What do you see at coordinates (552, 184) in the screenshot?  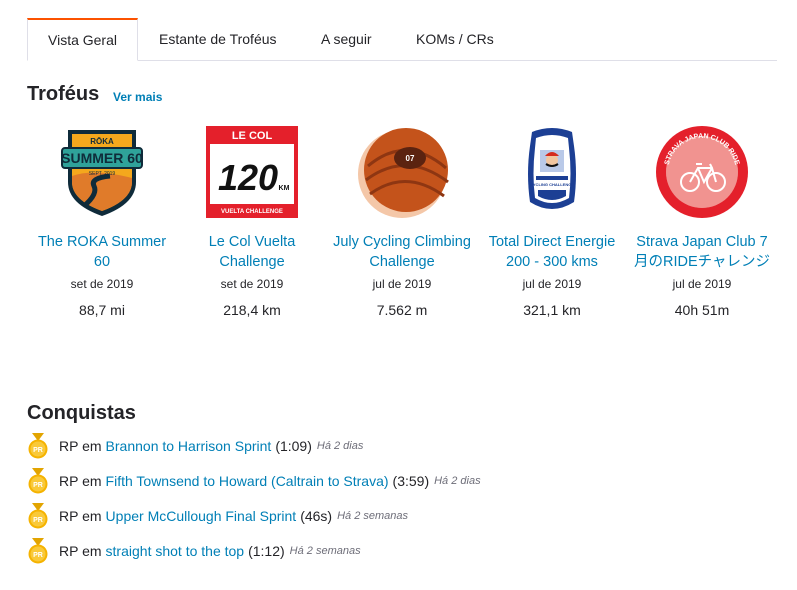 I see `svg-text: CYCLING CHALLENGE` at bounding box center [552, 184].